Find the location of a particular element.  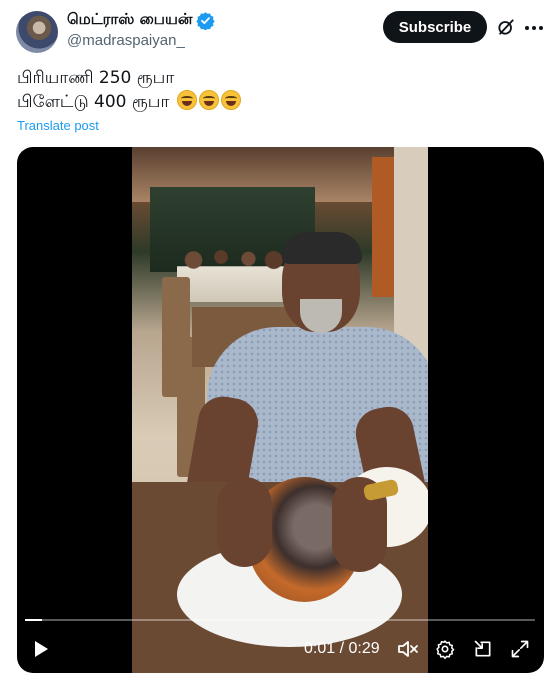

verified-badge-icon is located at coordinates (206, 20).